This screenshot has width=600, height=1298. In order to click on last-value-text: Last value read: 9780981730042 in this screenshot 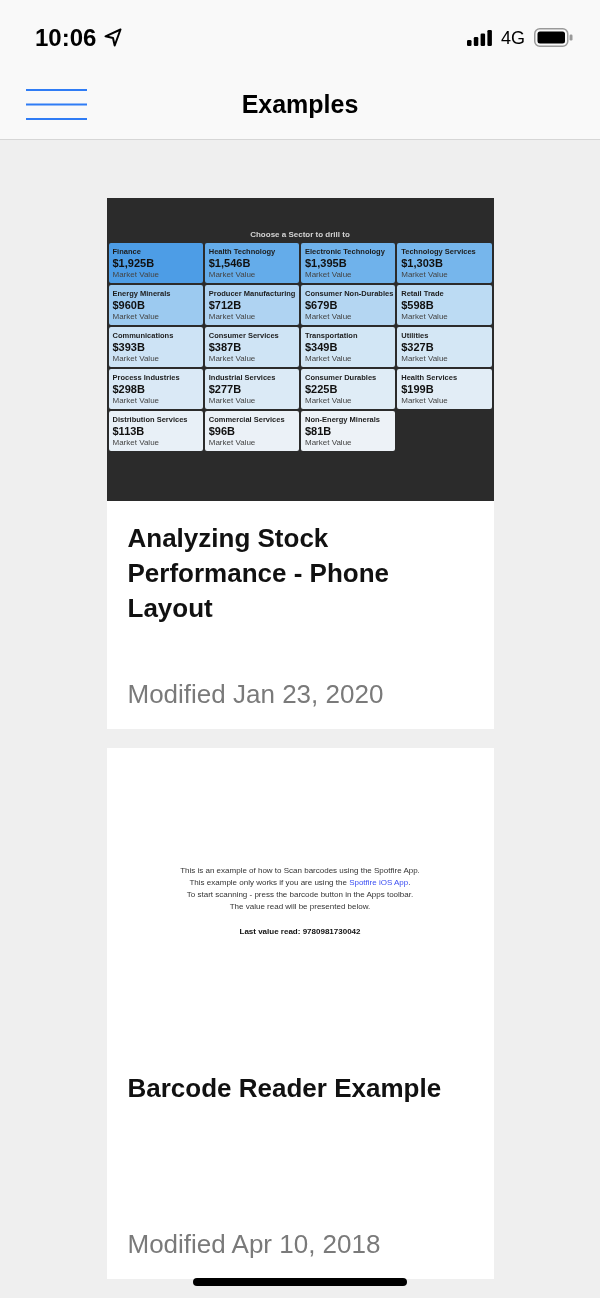, I will do `click(300, 931)`.